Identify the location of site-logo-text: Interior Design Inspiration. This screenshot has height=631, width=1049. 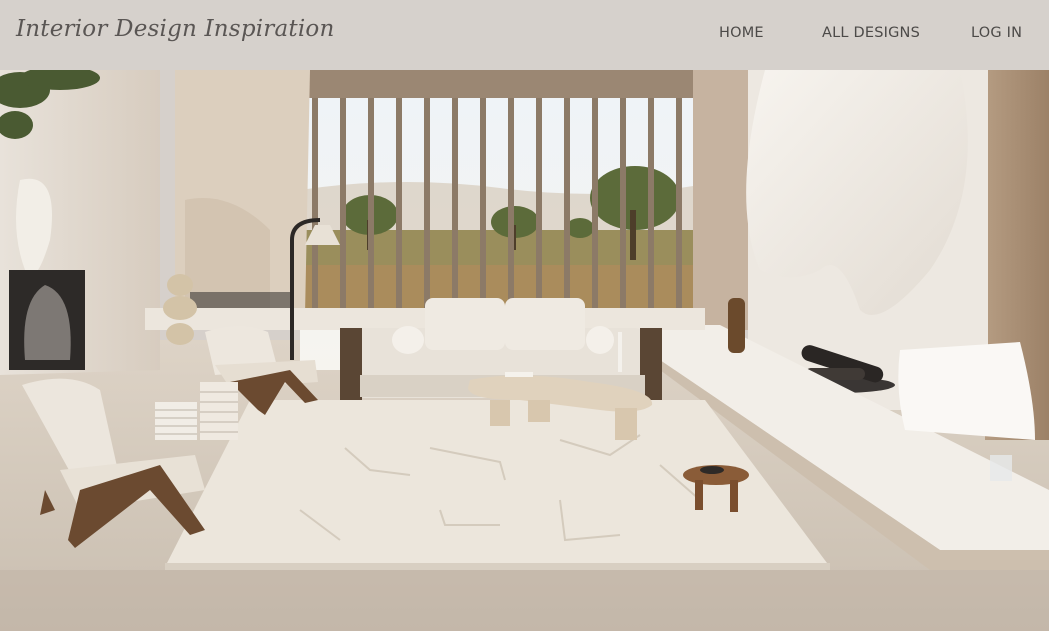
(175, 29).